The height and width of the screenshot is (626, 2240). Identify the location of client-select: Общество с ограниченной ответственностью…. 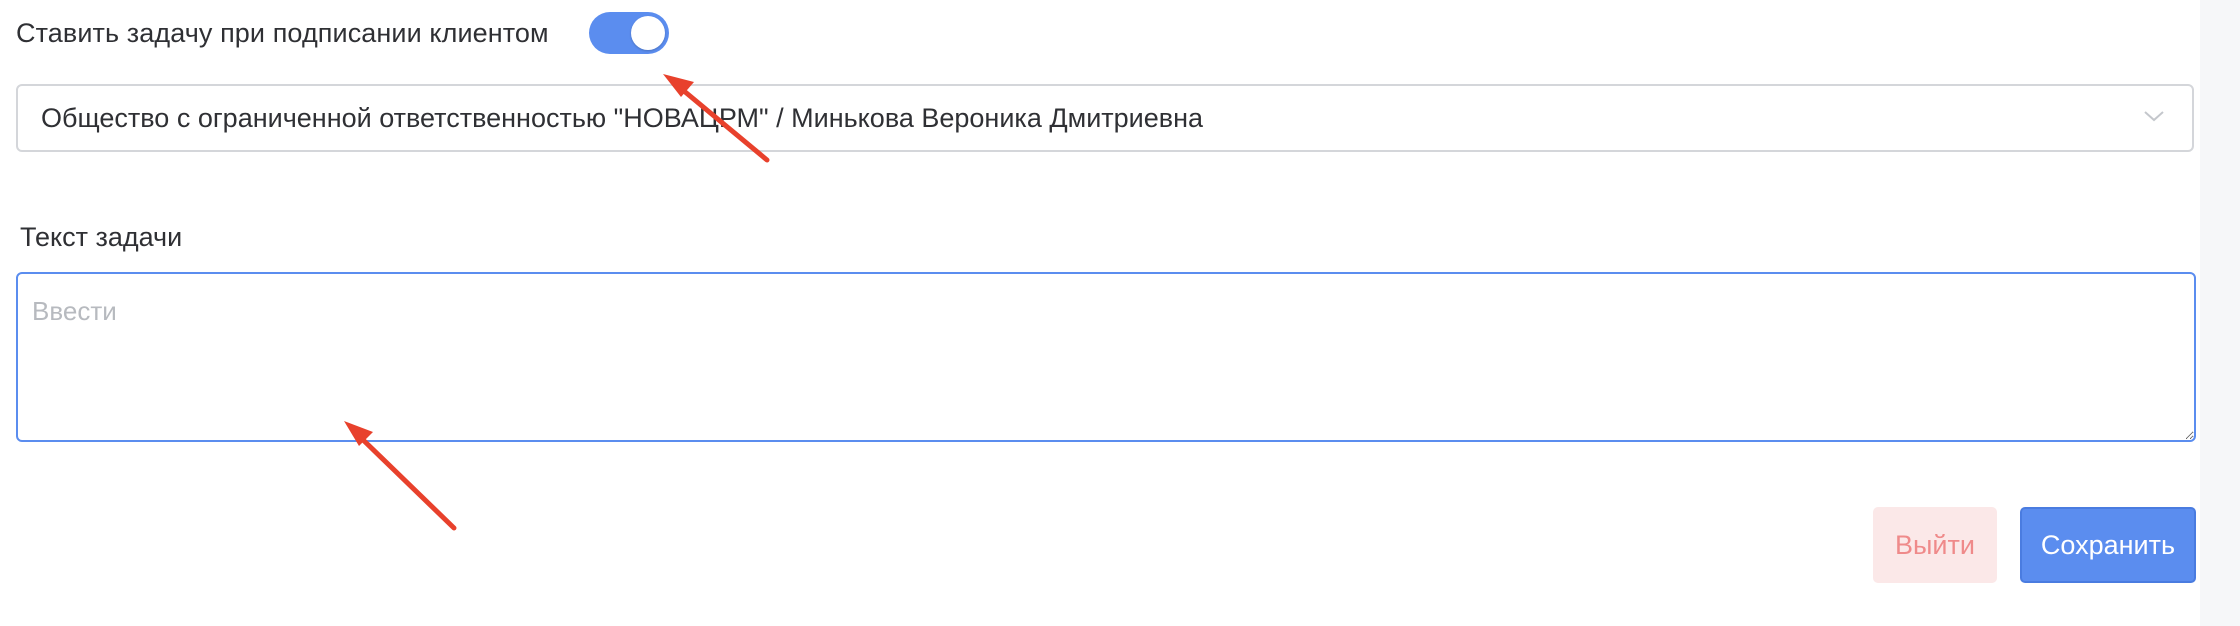
(1105, 118).